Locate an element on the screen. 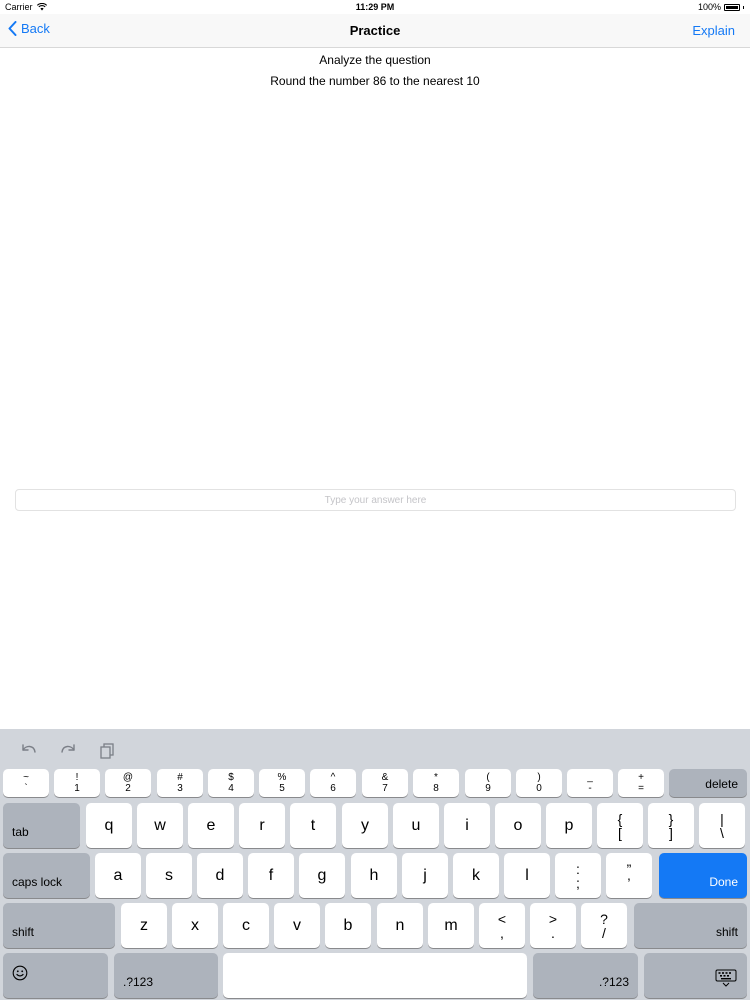  key-c: c is located at coordinates (246, 925).